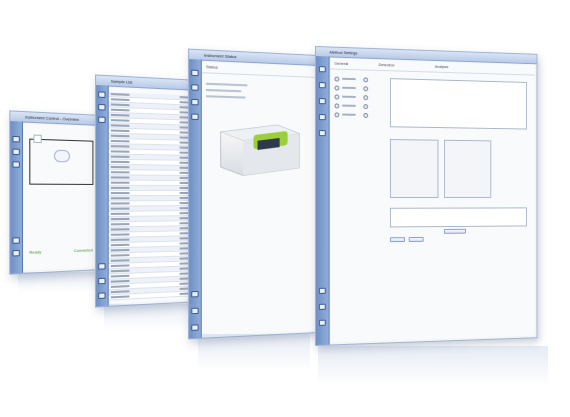 This screenshot has width=570, height=417. Describe the element at coordinates (257, 145) in the screenshot. I see `instrument-image` at that location.